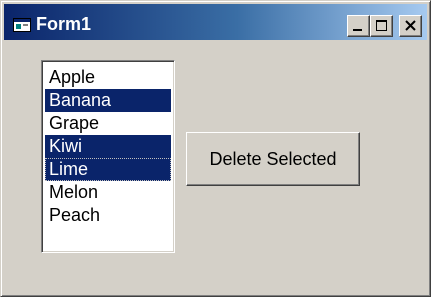 The image size is (431, 297). I want to click on close-icon, so click(410, 25).